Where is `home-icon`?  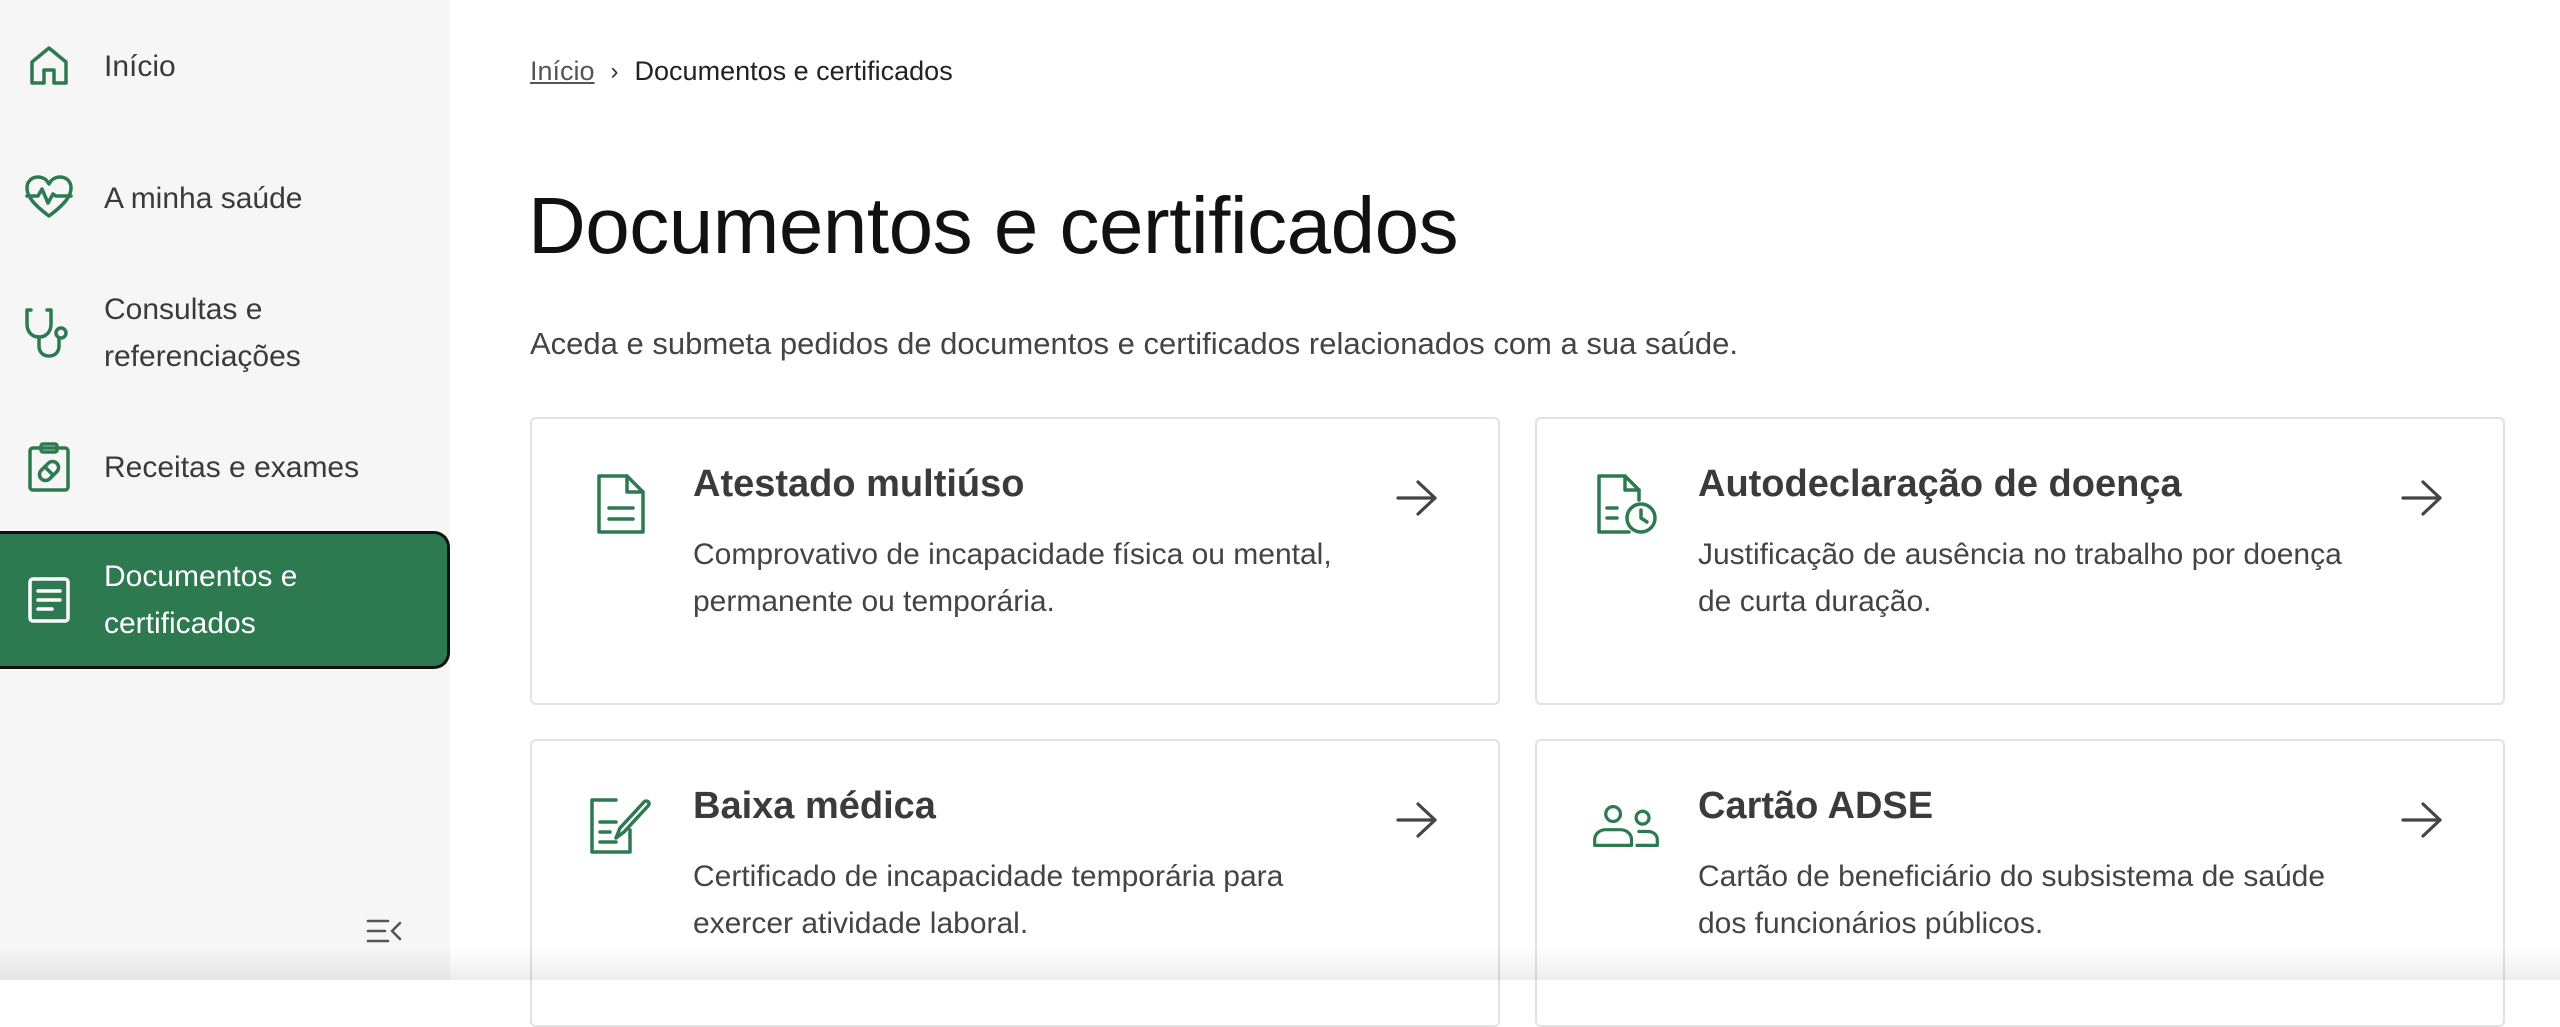 home-icon is located at coordinates (49, 66).